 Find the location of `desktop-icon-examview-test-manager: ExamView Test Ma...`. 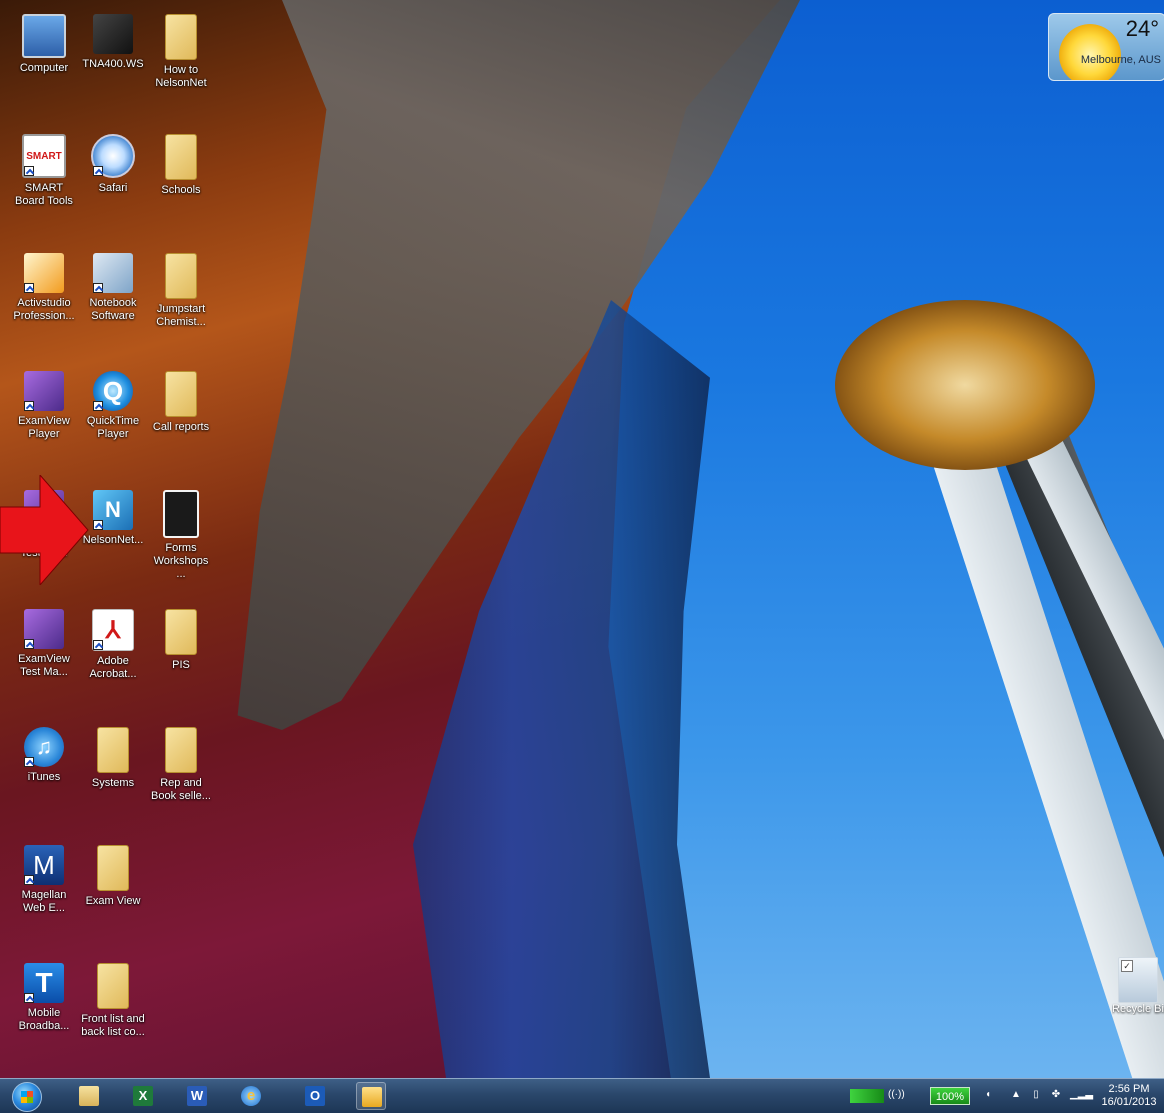

desktop-icon-examview-test-manager: ExamView Test Ma... is located at coordinates (44, 644).